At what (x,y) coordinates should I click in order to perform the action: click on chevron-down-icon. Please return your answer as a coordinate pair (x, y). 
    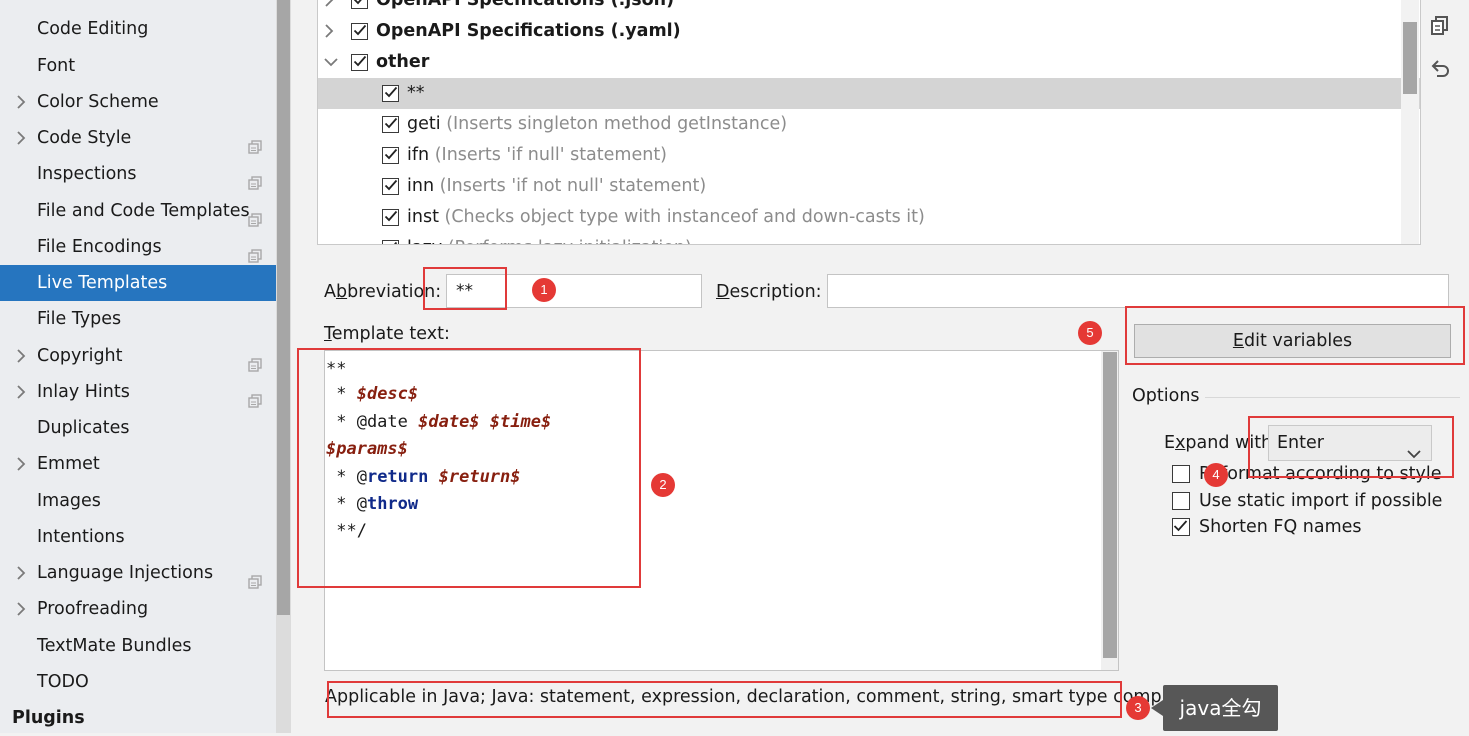
    Looking at the image, I should click on (331, 62).